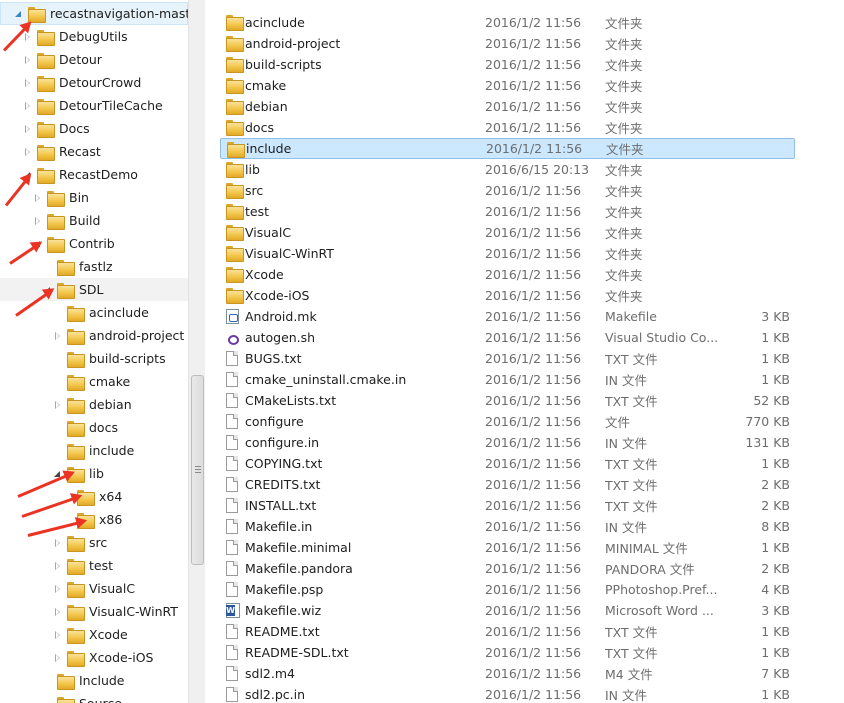 This screenshot has width=844, height=703. I want to click on file-row: include 2016/1/2 11:56 文件夹, so click(507, 148).